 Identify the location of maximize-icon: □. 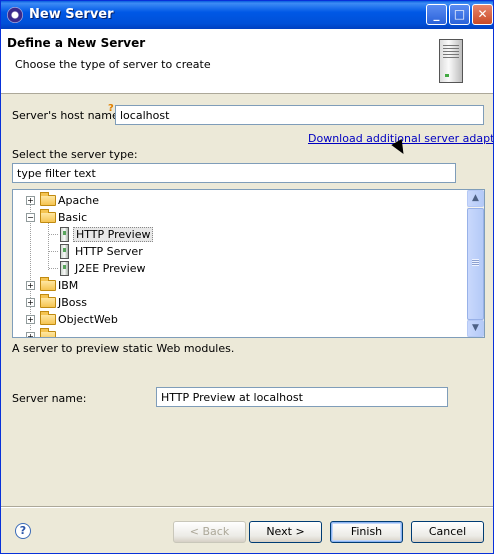
(459, 14).